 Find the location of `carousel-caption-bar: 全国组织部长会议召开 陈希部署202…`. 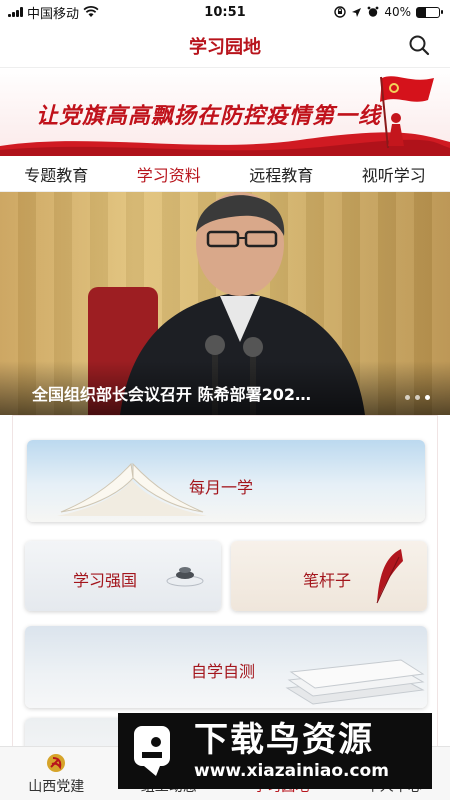

carousel-caption-bar: 全国组织部长会议召开 陈希部署202… is located at coordinates (225, 388).